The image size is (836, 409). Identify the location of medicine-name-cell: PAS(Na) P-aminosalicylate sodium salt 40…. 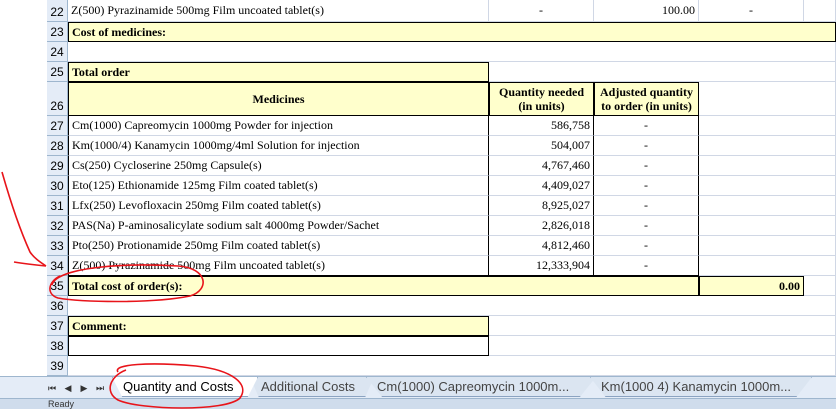
(278, 226).